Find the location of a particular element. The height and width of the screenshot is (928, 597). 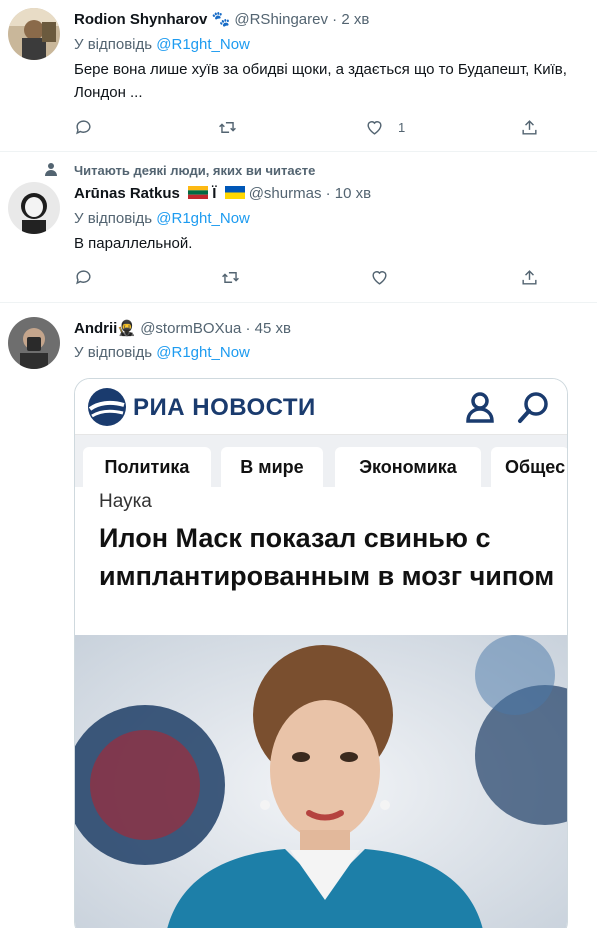

author-handle: @shurmas is located at coordinates (285, 193).